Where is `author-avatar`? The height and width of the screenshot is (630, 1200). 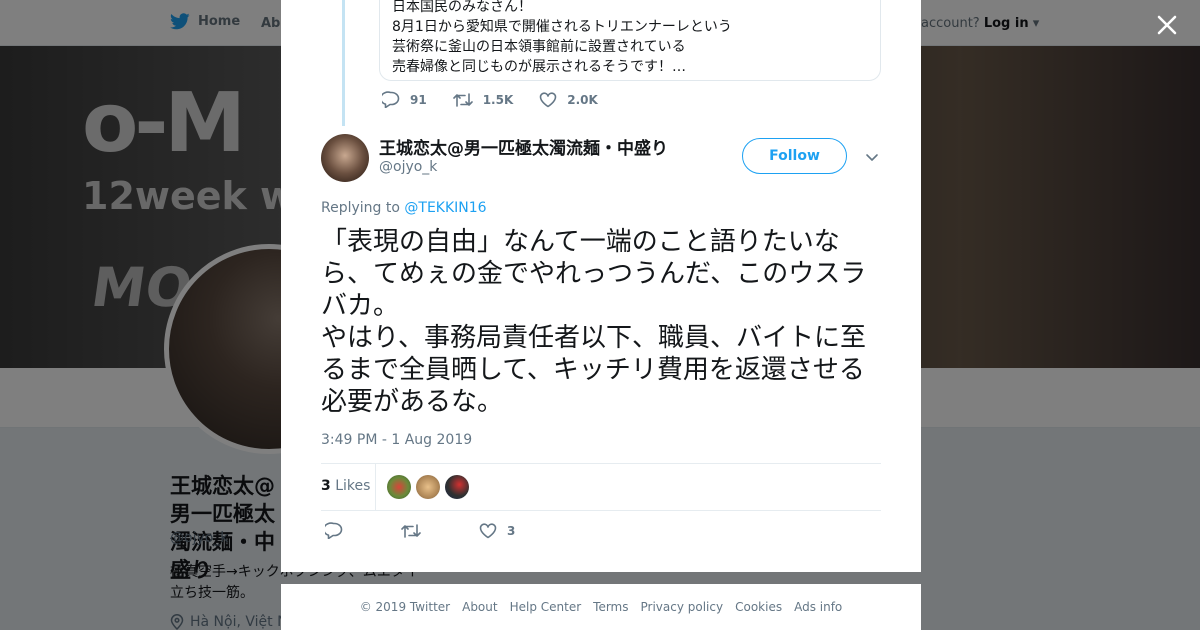
author-avatar is located at coordinates (345, 158).